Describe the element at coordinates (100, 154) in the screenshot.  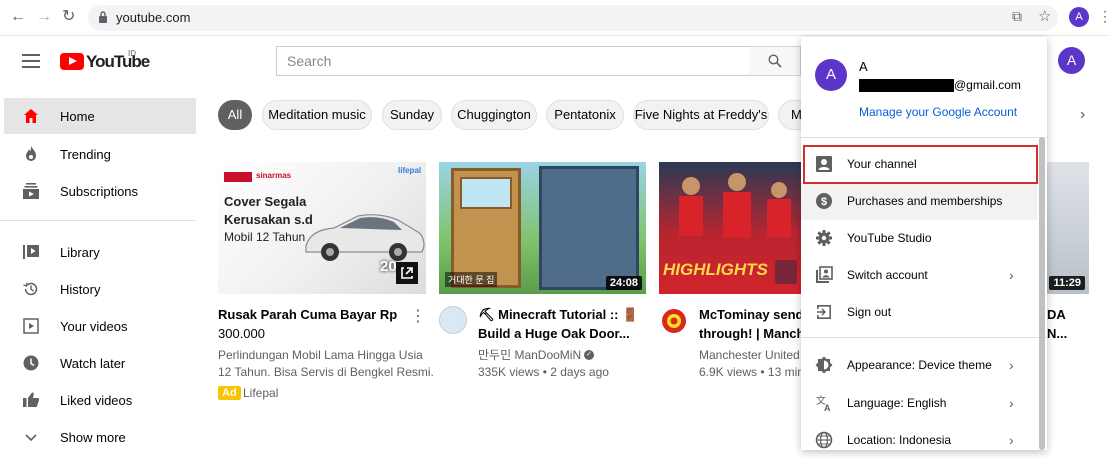
I see `sidebar-item-trending: Trending` at that location.